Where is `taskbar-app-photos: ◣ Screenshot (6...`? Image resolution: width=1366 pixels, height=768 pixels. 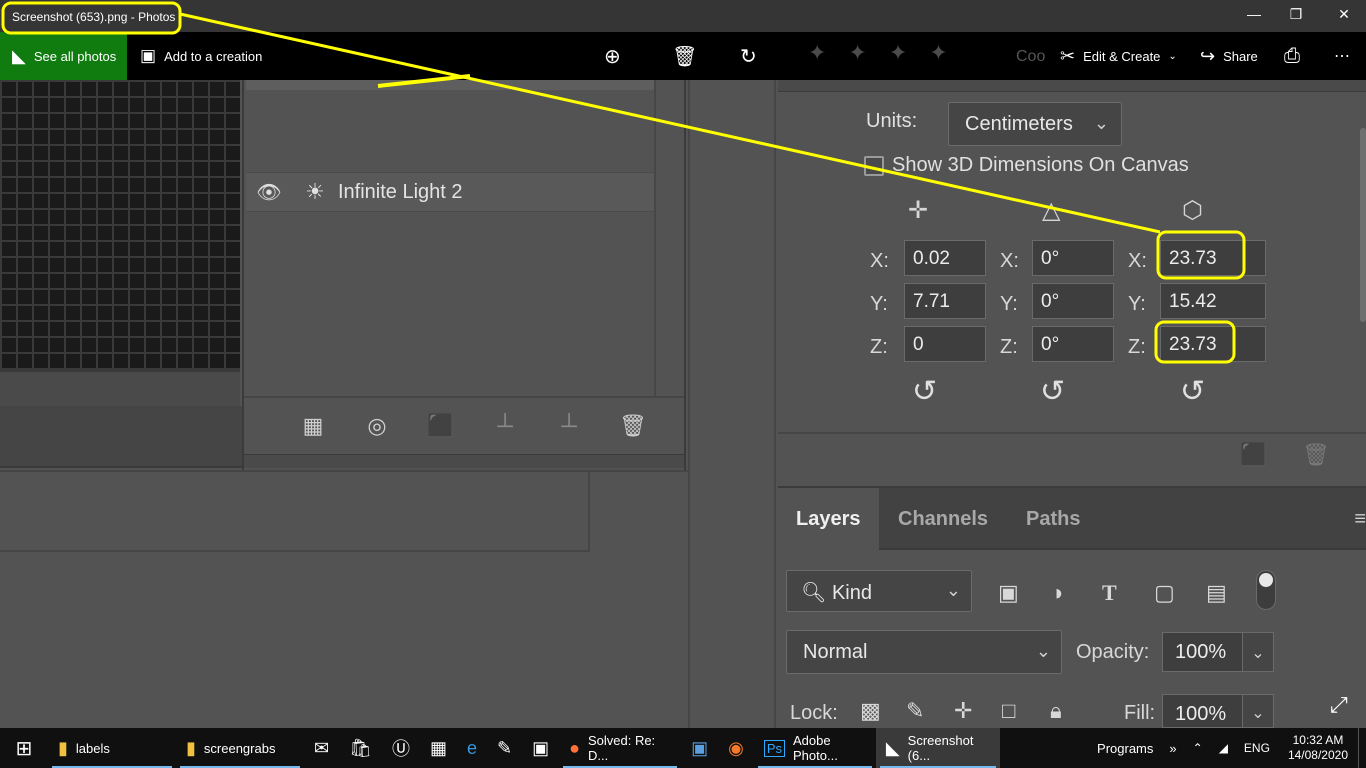 taskbar-app-photos: ◣ Screenshot (6... is located at coordinates (937, 748).